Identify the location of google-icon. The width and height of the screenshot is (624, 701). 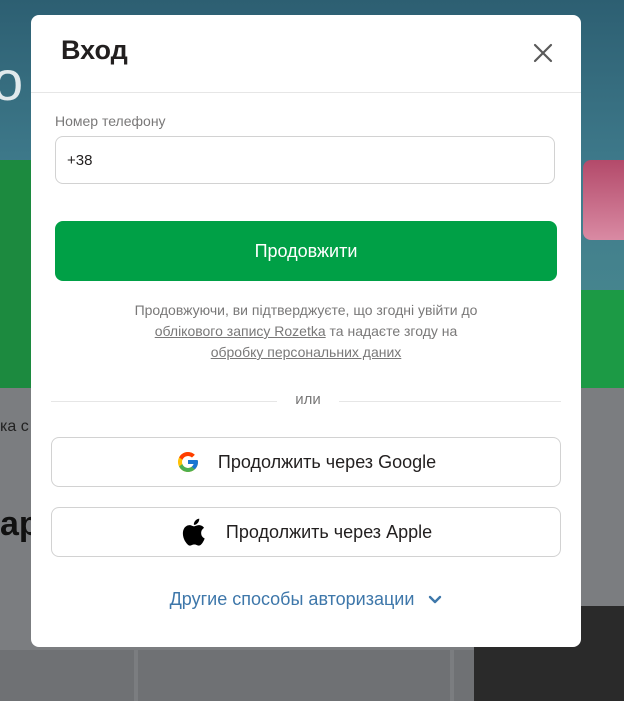
(188, 462).